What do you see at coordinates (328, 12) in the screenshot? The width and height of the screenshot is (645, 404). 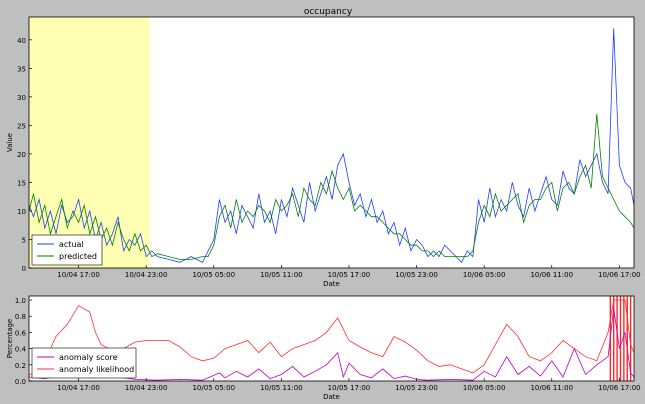 I see `chart-title: occupancy` at bounding box center [328, 12].